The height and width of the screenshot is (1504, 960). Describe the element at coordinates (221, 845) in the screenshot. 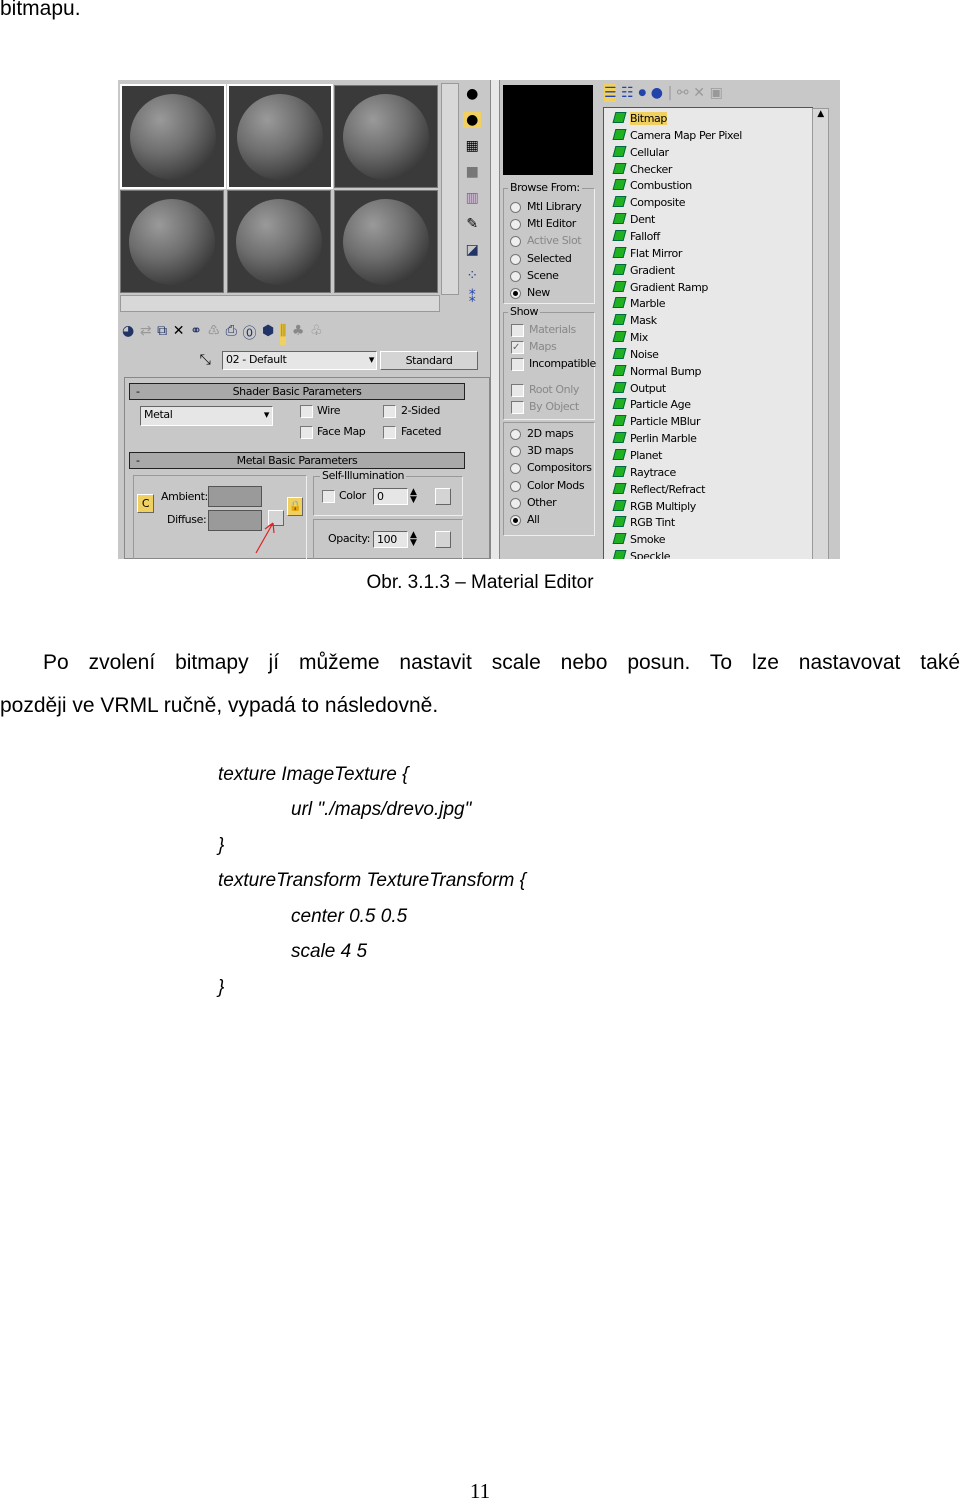

I see `code-line: }` at that location.